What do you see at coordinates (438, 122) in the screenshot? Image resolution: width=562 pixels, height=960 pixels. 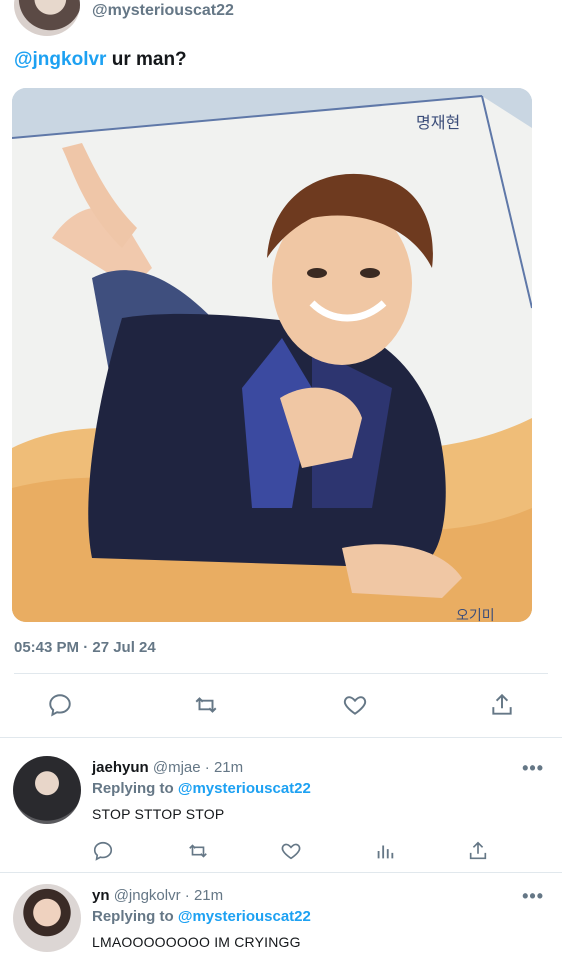 I see `media-caption-top: 명재현` at bounding box center [438, 122].